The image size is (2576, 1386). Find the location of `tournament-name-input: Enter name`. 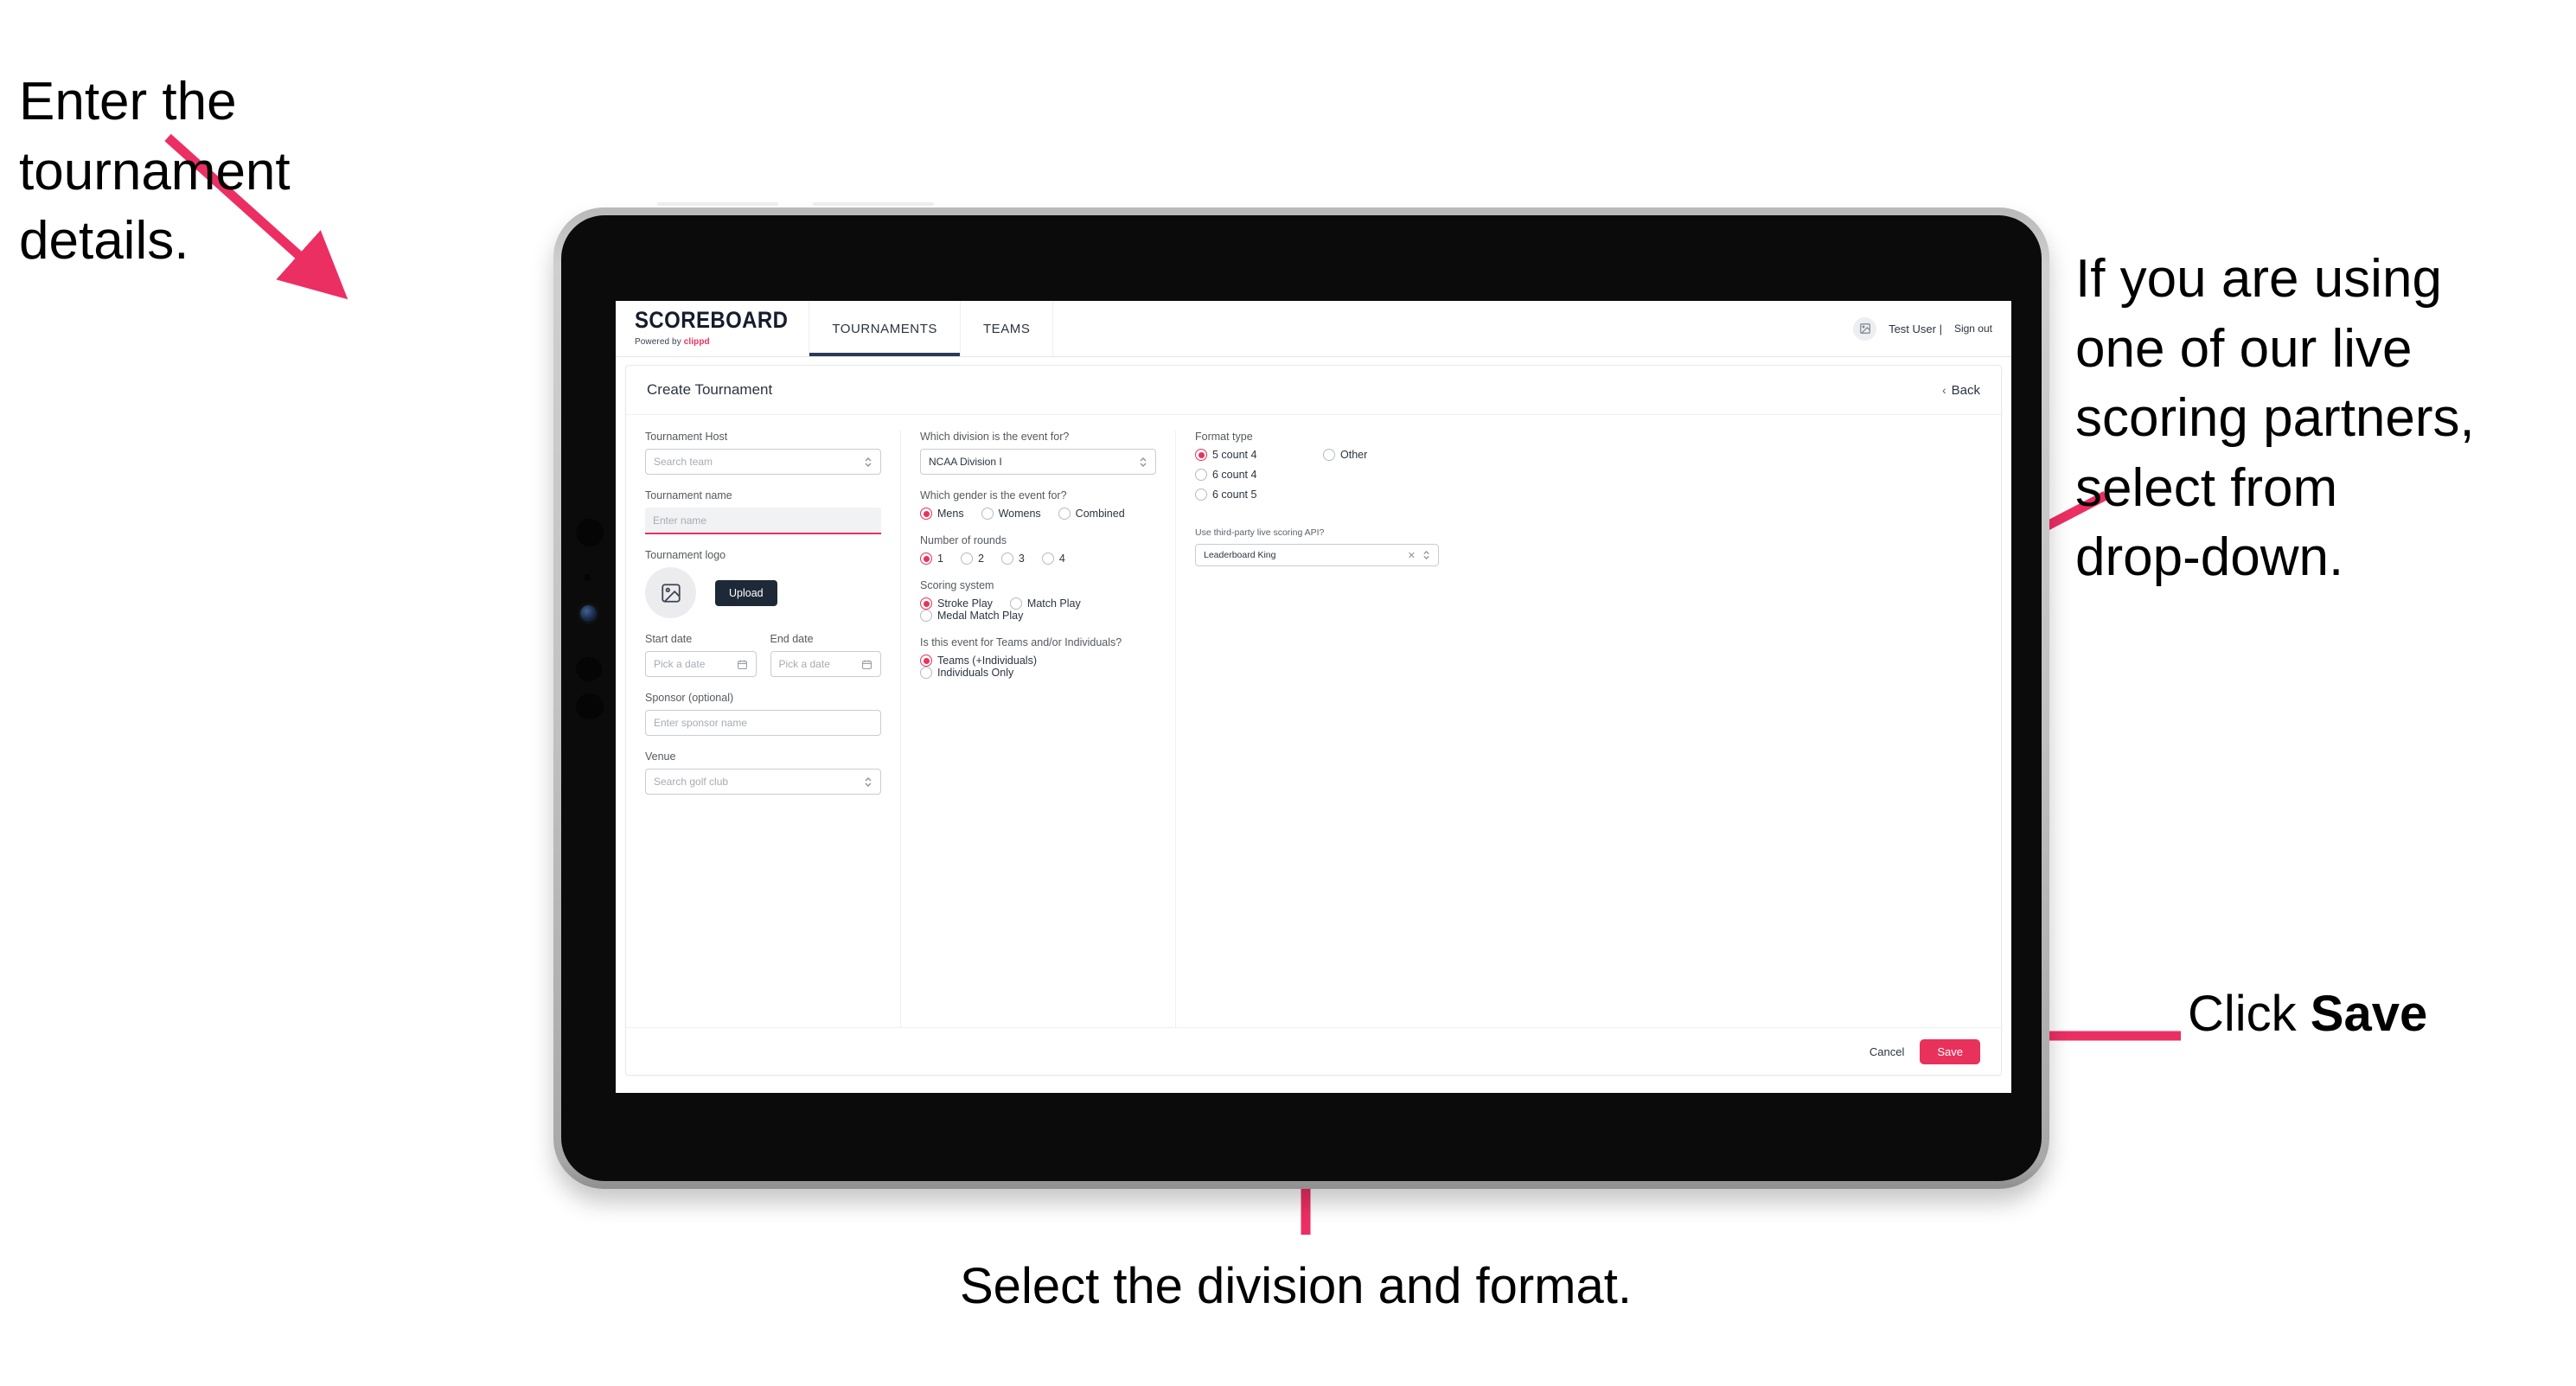

tournament-name-input: Enter name is located at coordinates (763, 521).